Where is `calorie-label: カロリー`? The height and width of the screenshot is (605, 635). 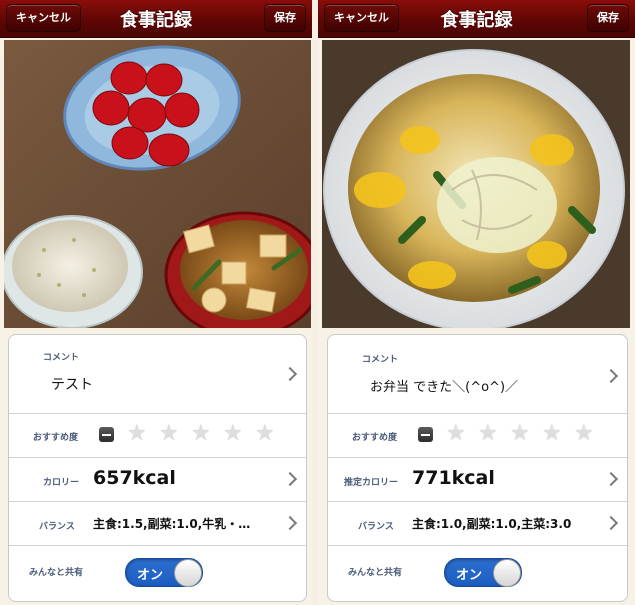
calorie-label: カロリー is located at coordinates (61, 483).